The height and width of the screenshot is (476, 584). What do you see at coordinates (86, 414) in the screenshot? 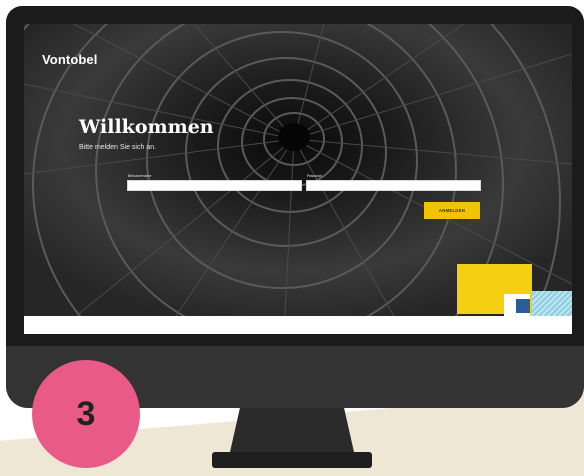
I see `step-number-badge: 3` at bounding box center [86, 414].